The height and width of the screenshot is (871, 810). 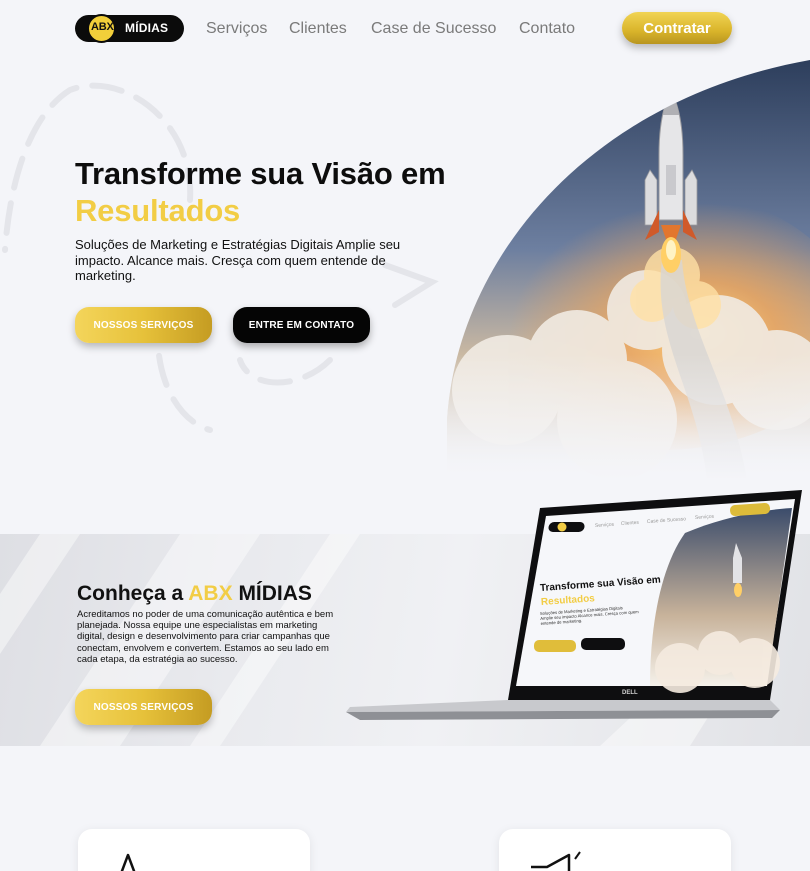 I want to click on laptop-brand-text: DELL, so click(x=630, y=693).